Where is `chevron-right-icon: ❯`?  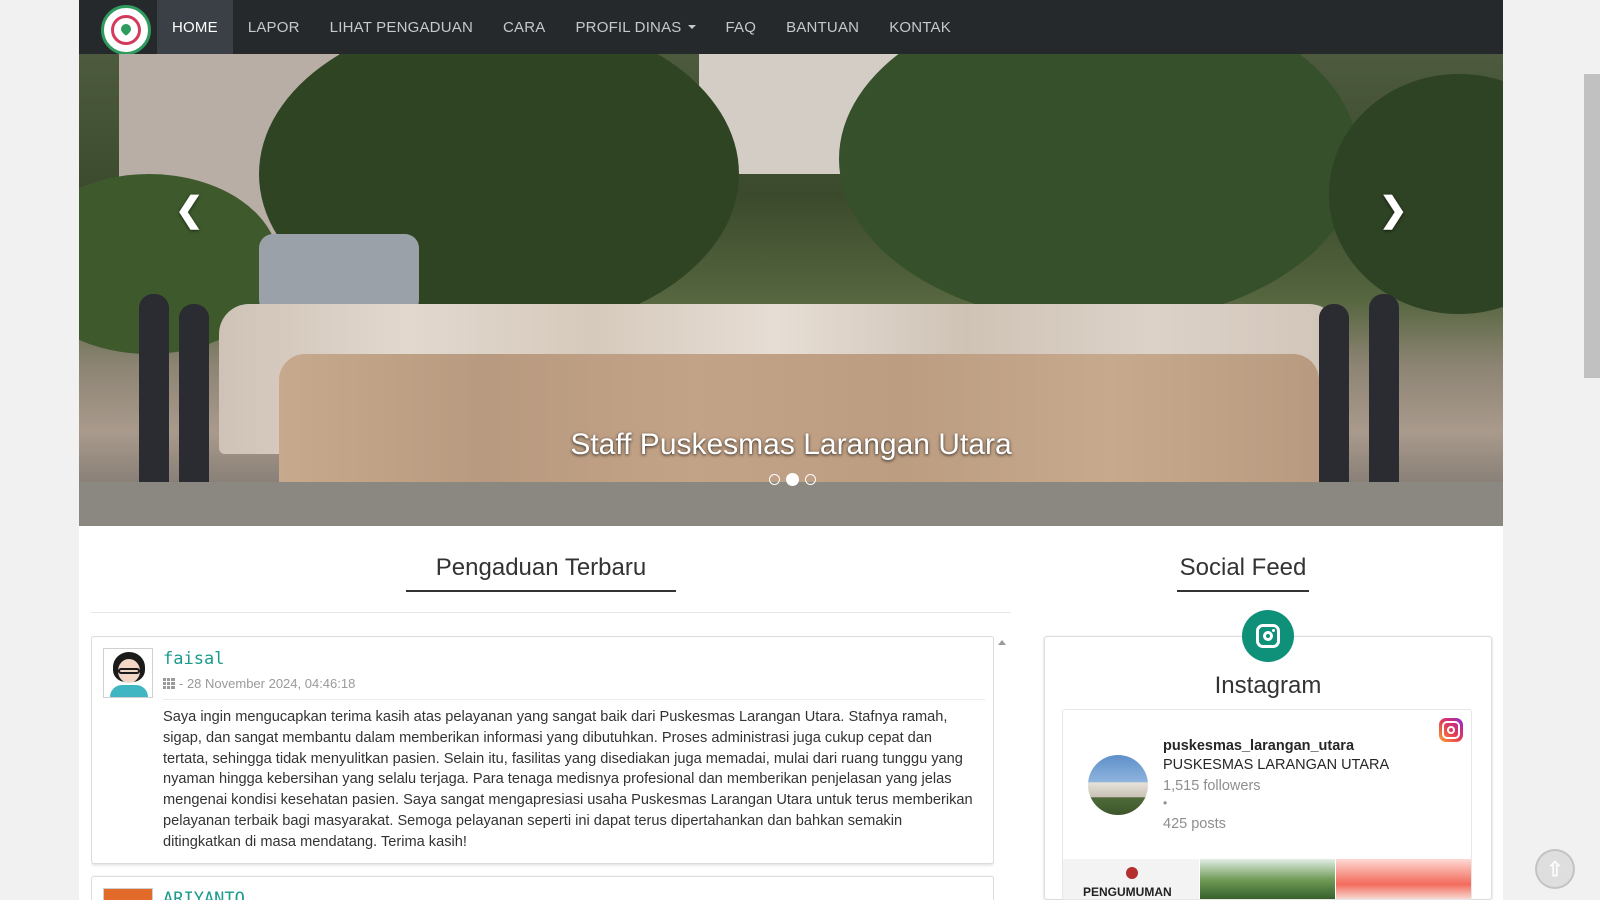
chevron-right-icon: ❯ is located at coordinates (1393, 210).